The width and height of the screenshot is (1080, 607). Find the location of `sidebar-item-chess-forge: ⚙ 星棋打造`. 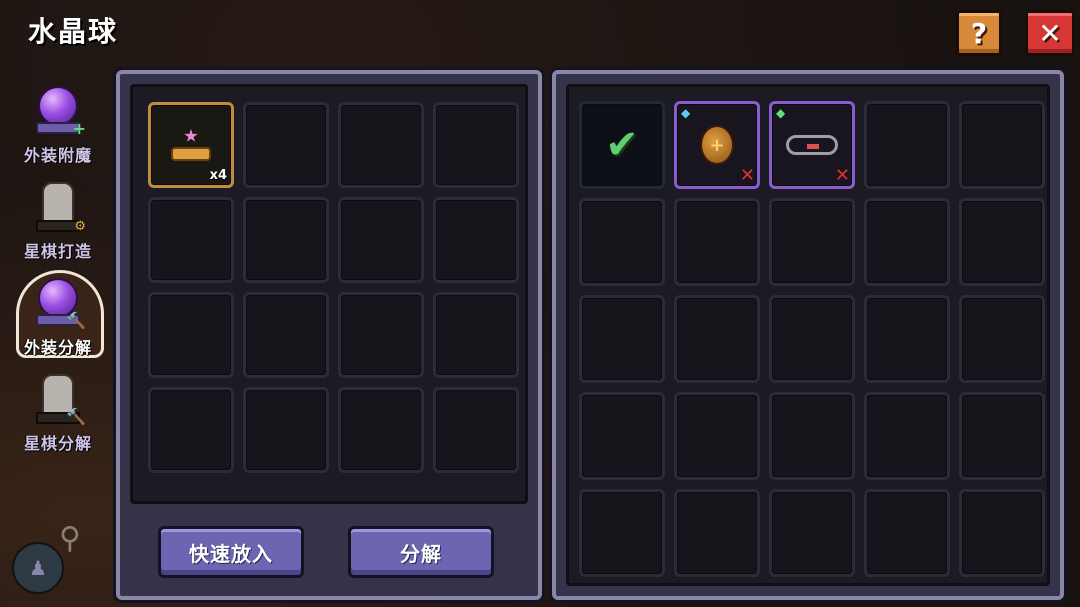

sidebar-item-chess-forge: ⚙ 星棋打造 is located at coordinates (58, 221).